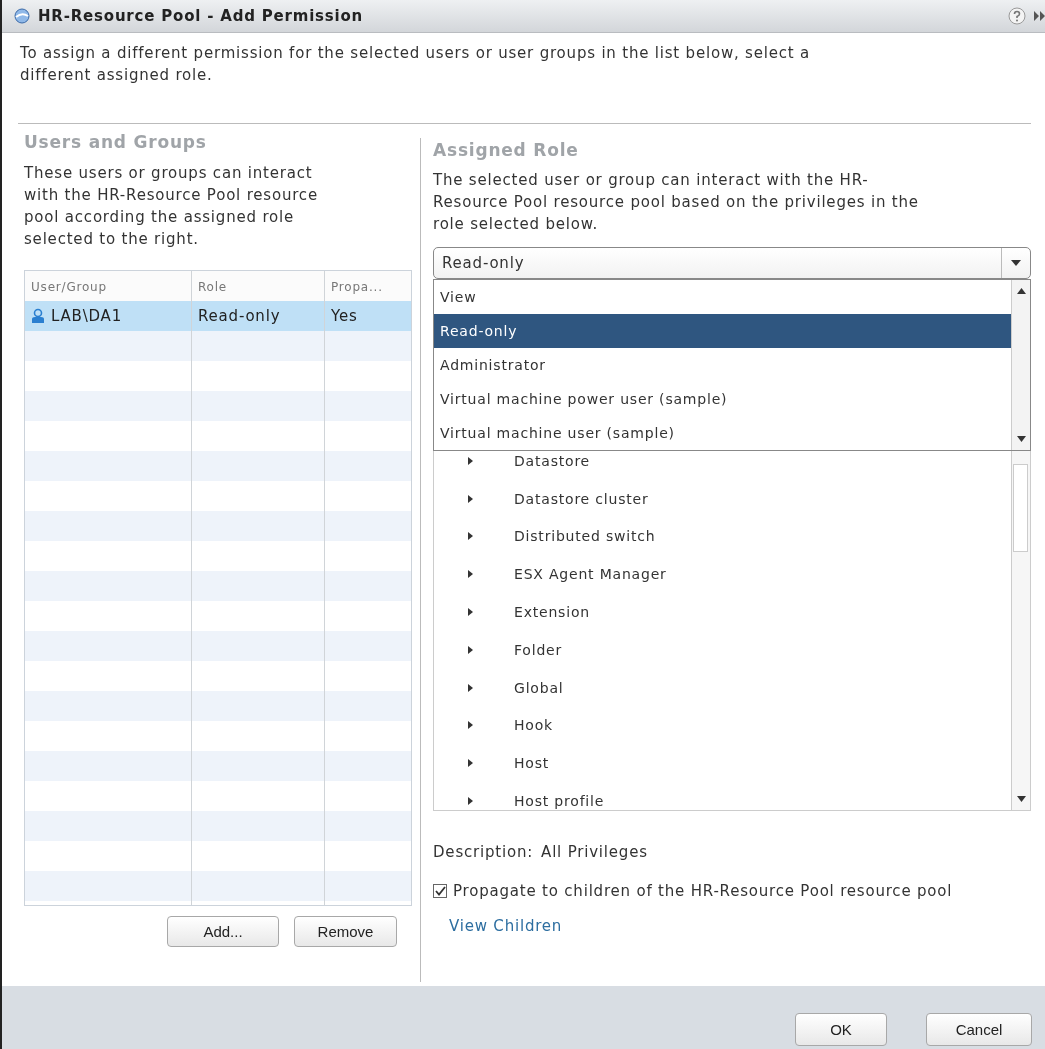 This screenshot has width=1045, height=1049. What do you see at coordinates (415, 64) in the screenshot?
I see `instructions-text: To assign a different permission for the selected users or user groups in the list below, select a different assigned role.` at bounding box center [415, 64].